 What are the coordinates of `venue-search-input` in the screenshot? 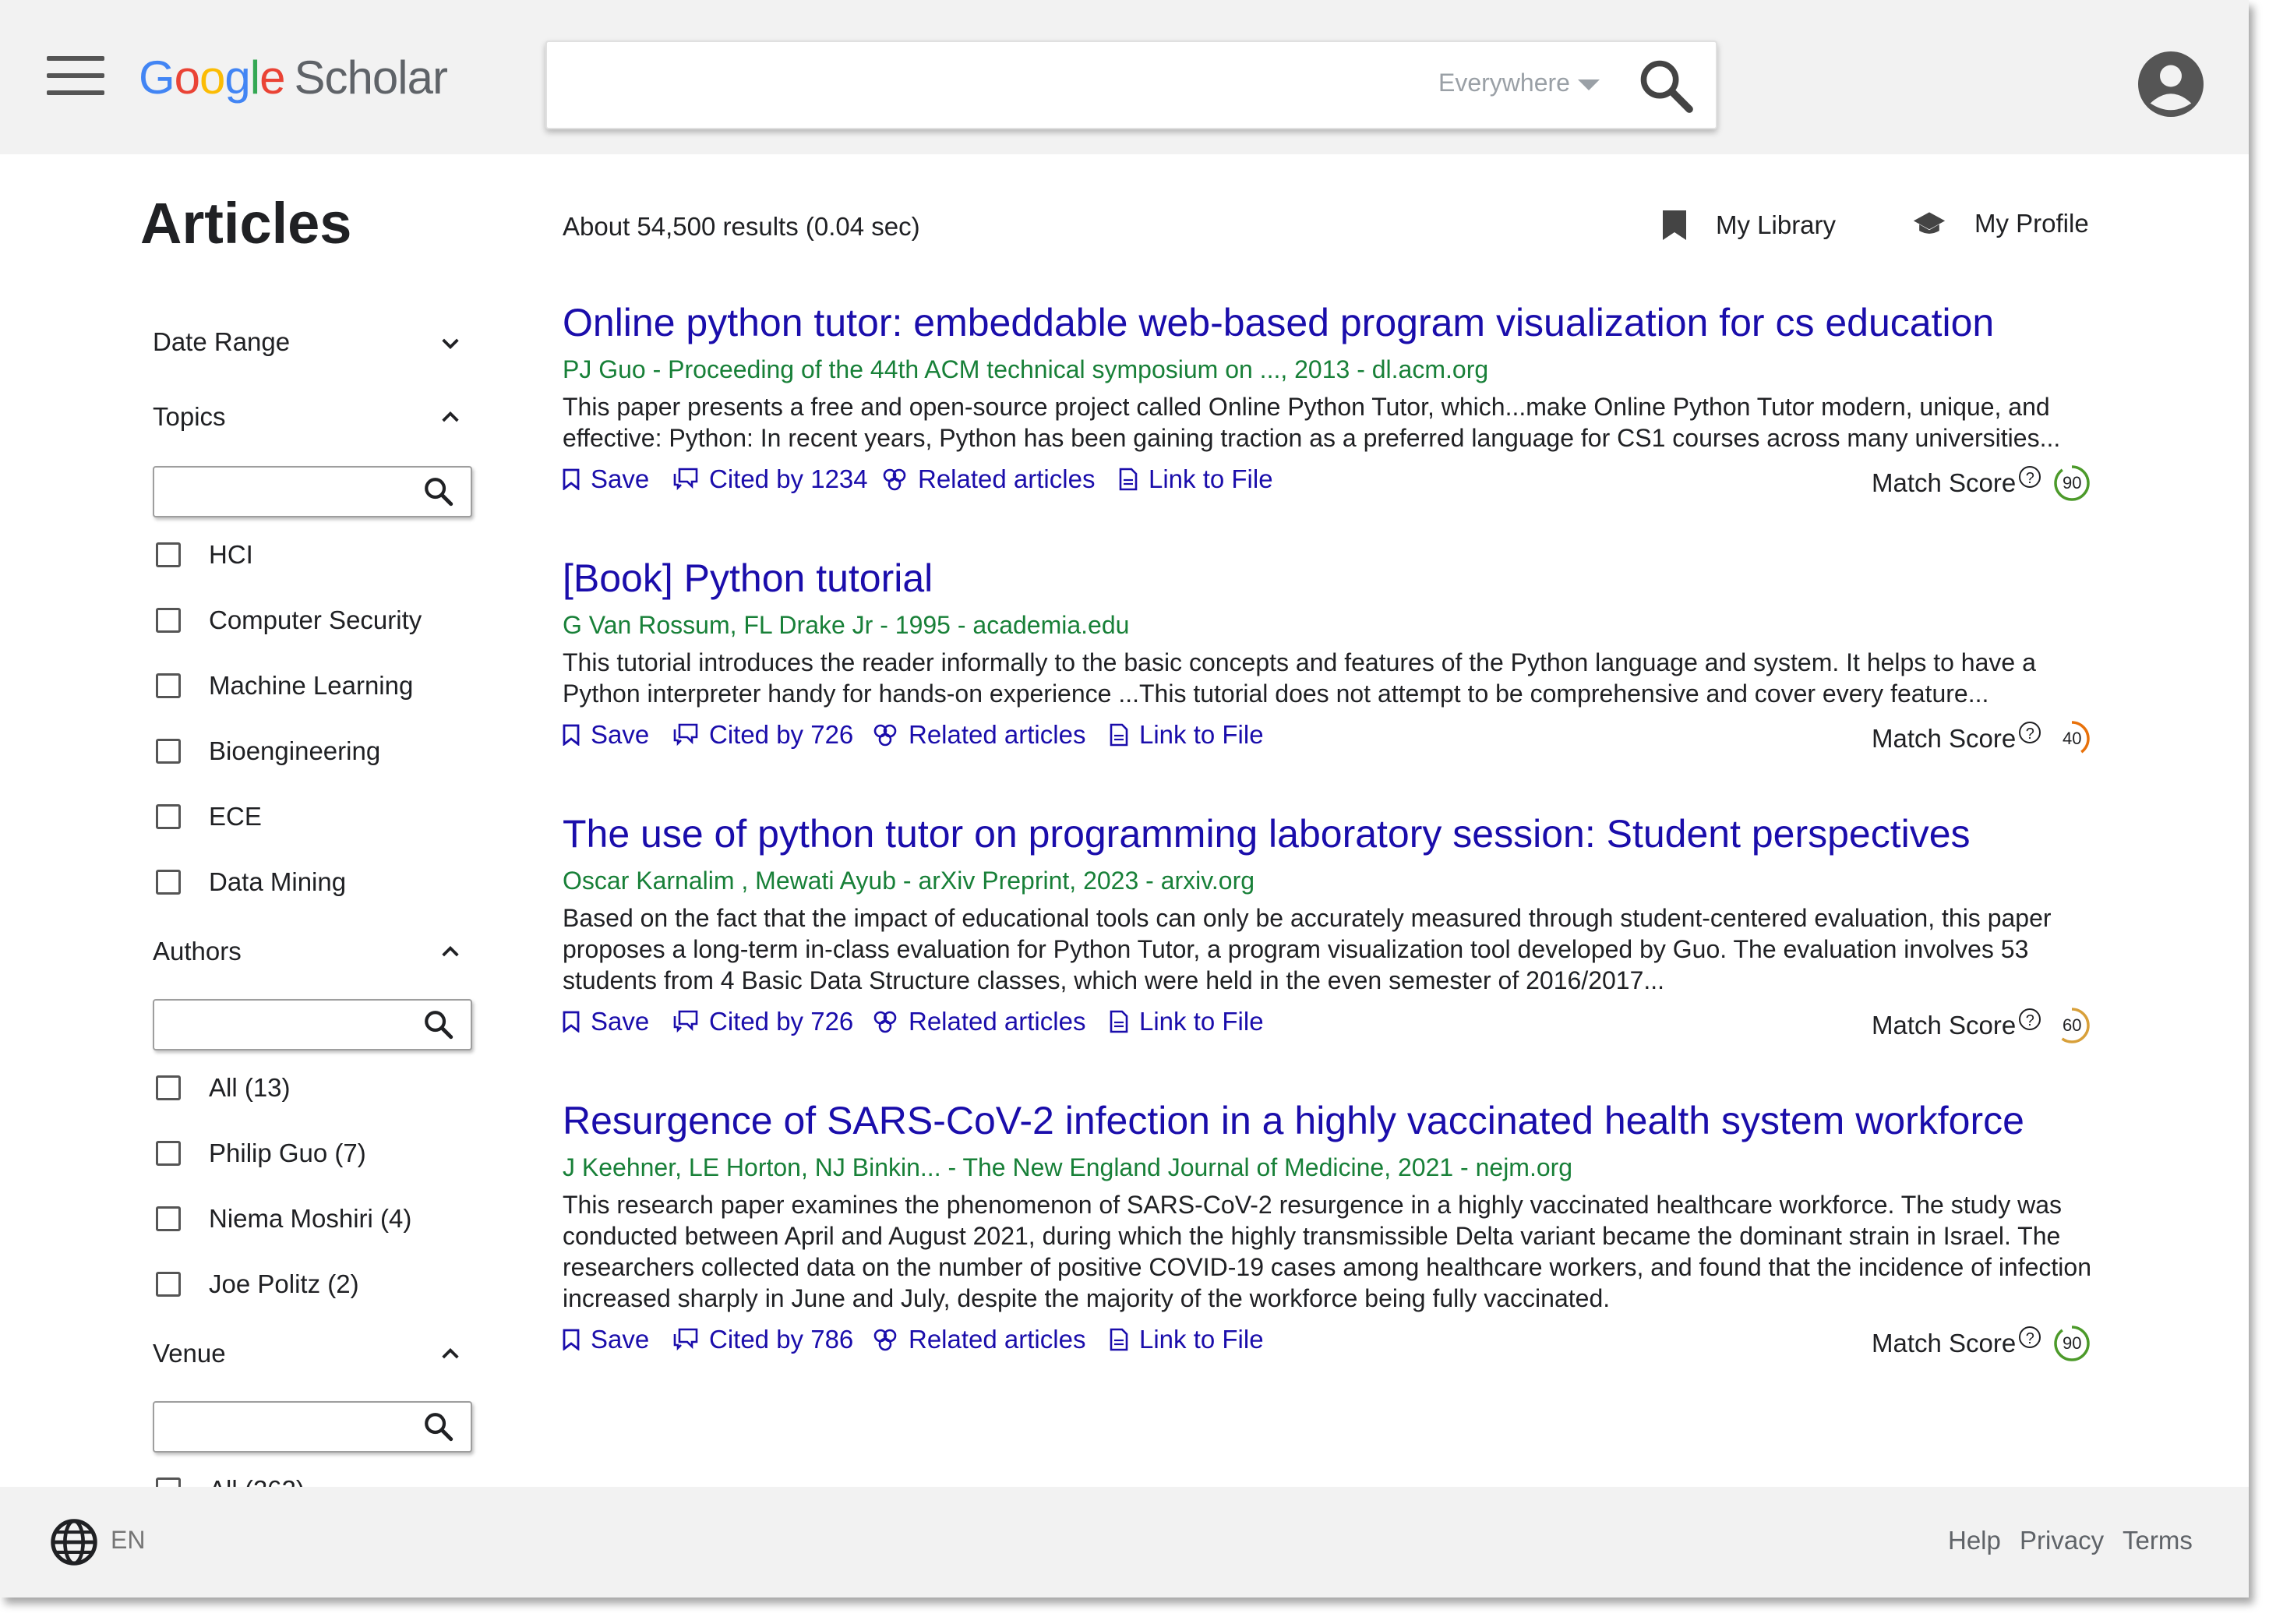 It's located at (290, 1426).